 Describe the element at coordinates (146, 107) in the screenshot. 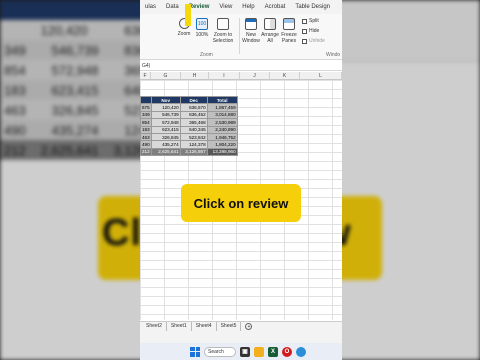

I see `table-cell: 675` at that location.